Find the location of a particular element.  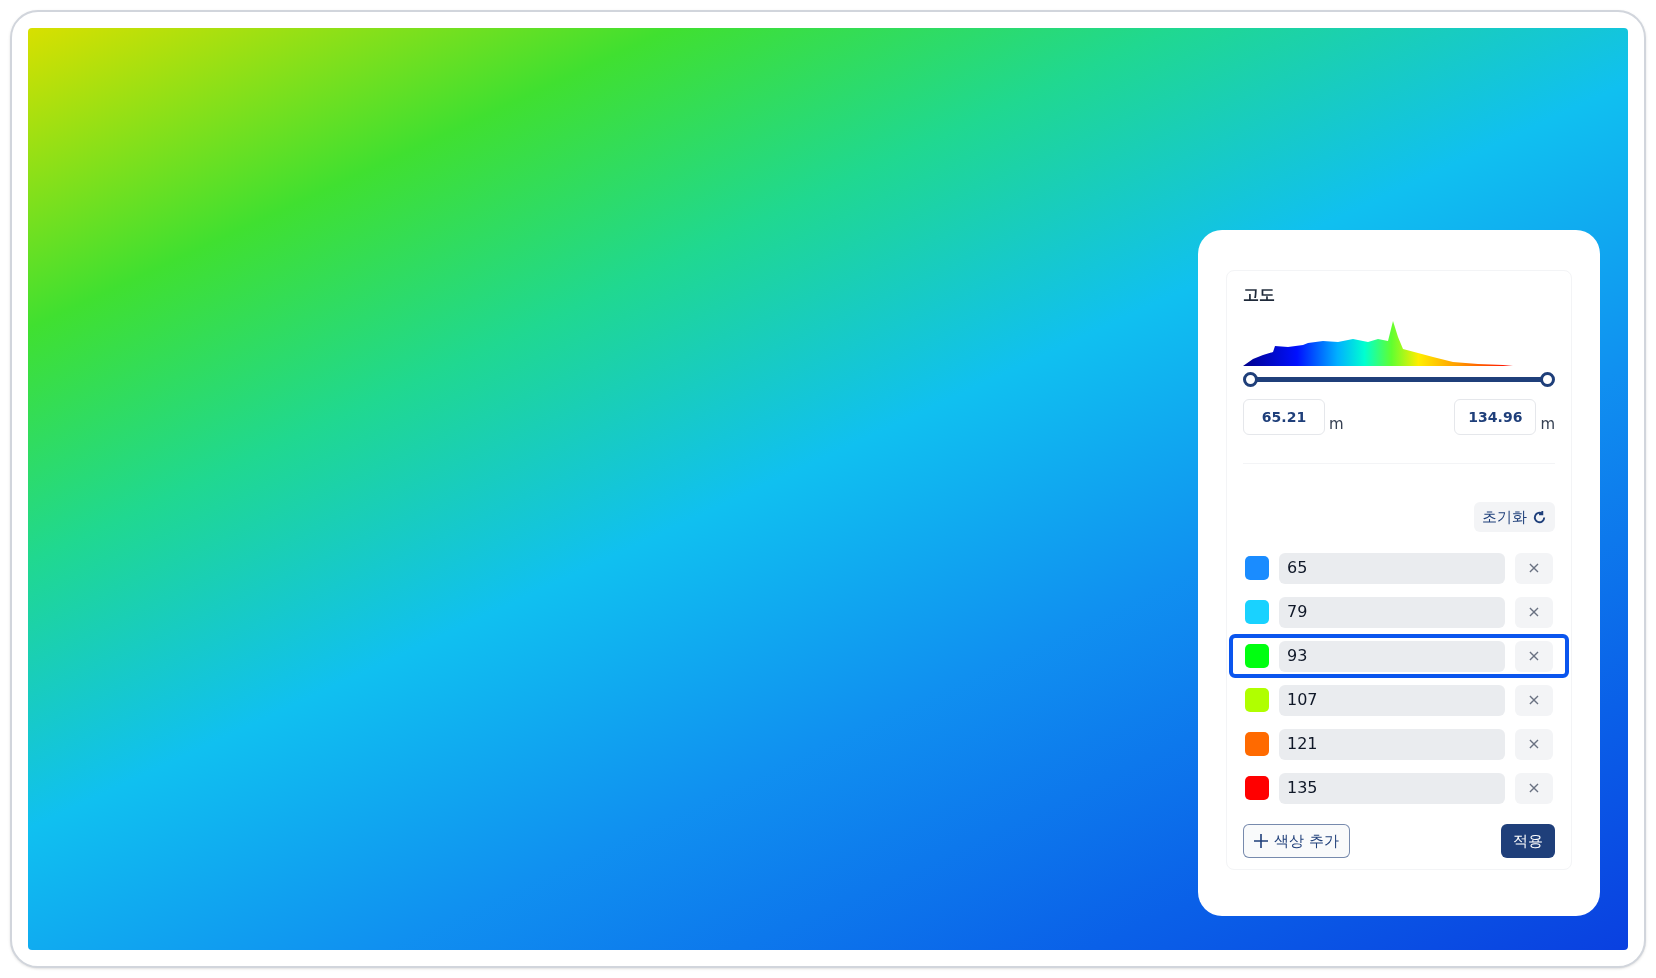

panel-title: 고도 is located at coordinates (1259, 295).